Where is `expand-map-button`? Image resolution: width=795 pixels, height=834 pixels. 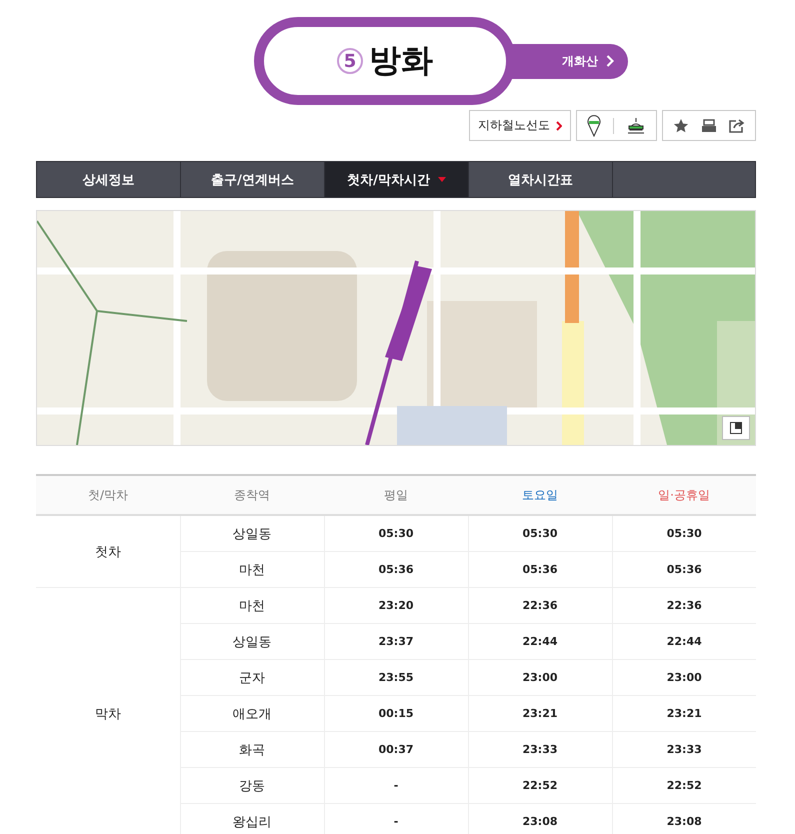 expand-map-button is located at coordinates (736, 428).